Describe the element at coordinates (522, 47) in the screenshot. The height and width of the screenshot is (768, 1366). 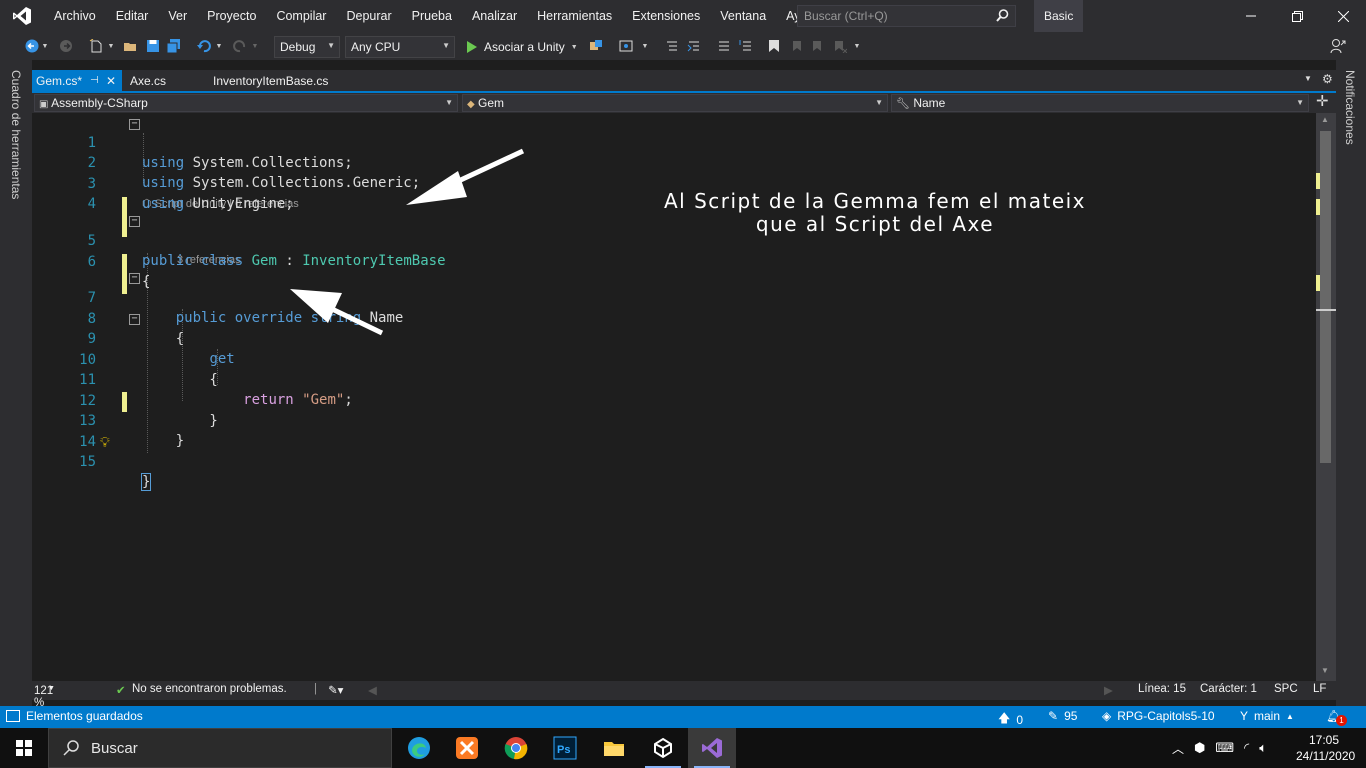
I see `attach-unity-button: Asociar a Unity ▼` at that location.